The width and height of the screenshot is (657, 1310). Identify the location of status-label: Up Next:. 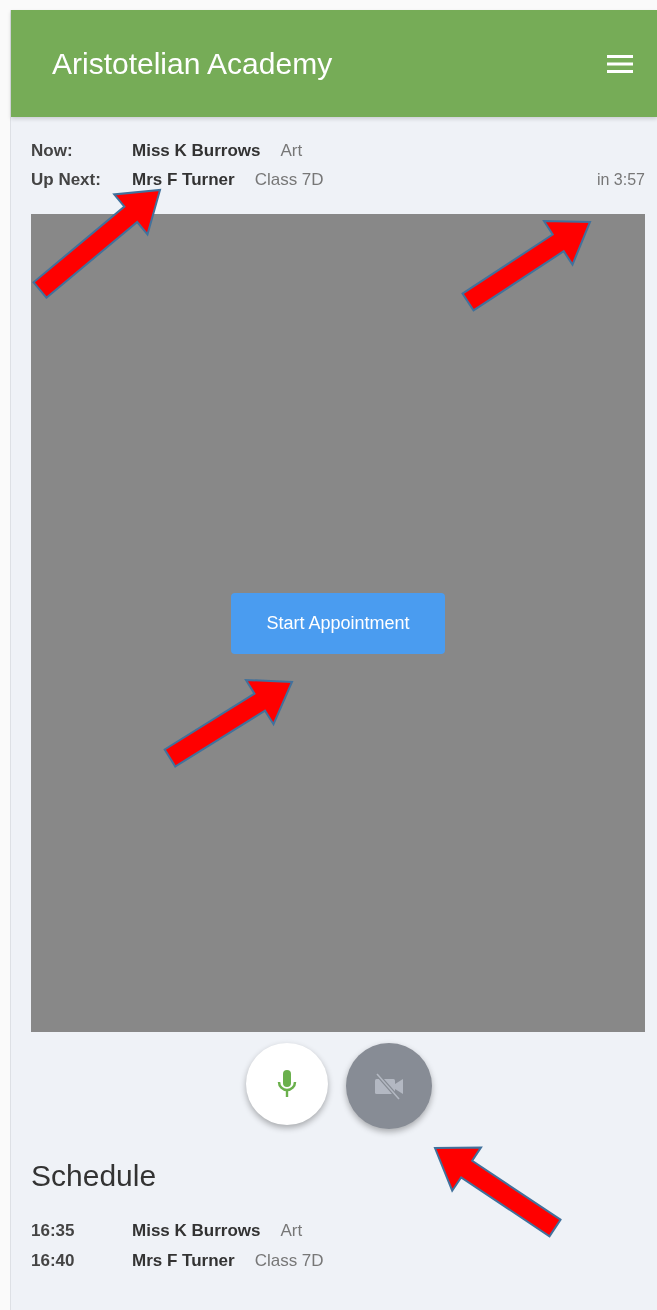
(66, 180).